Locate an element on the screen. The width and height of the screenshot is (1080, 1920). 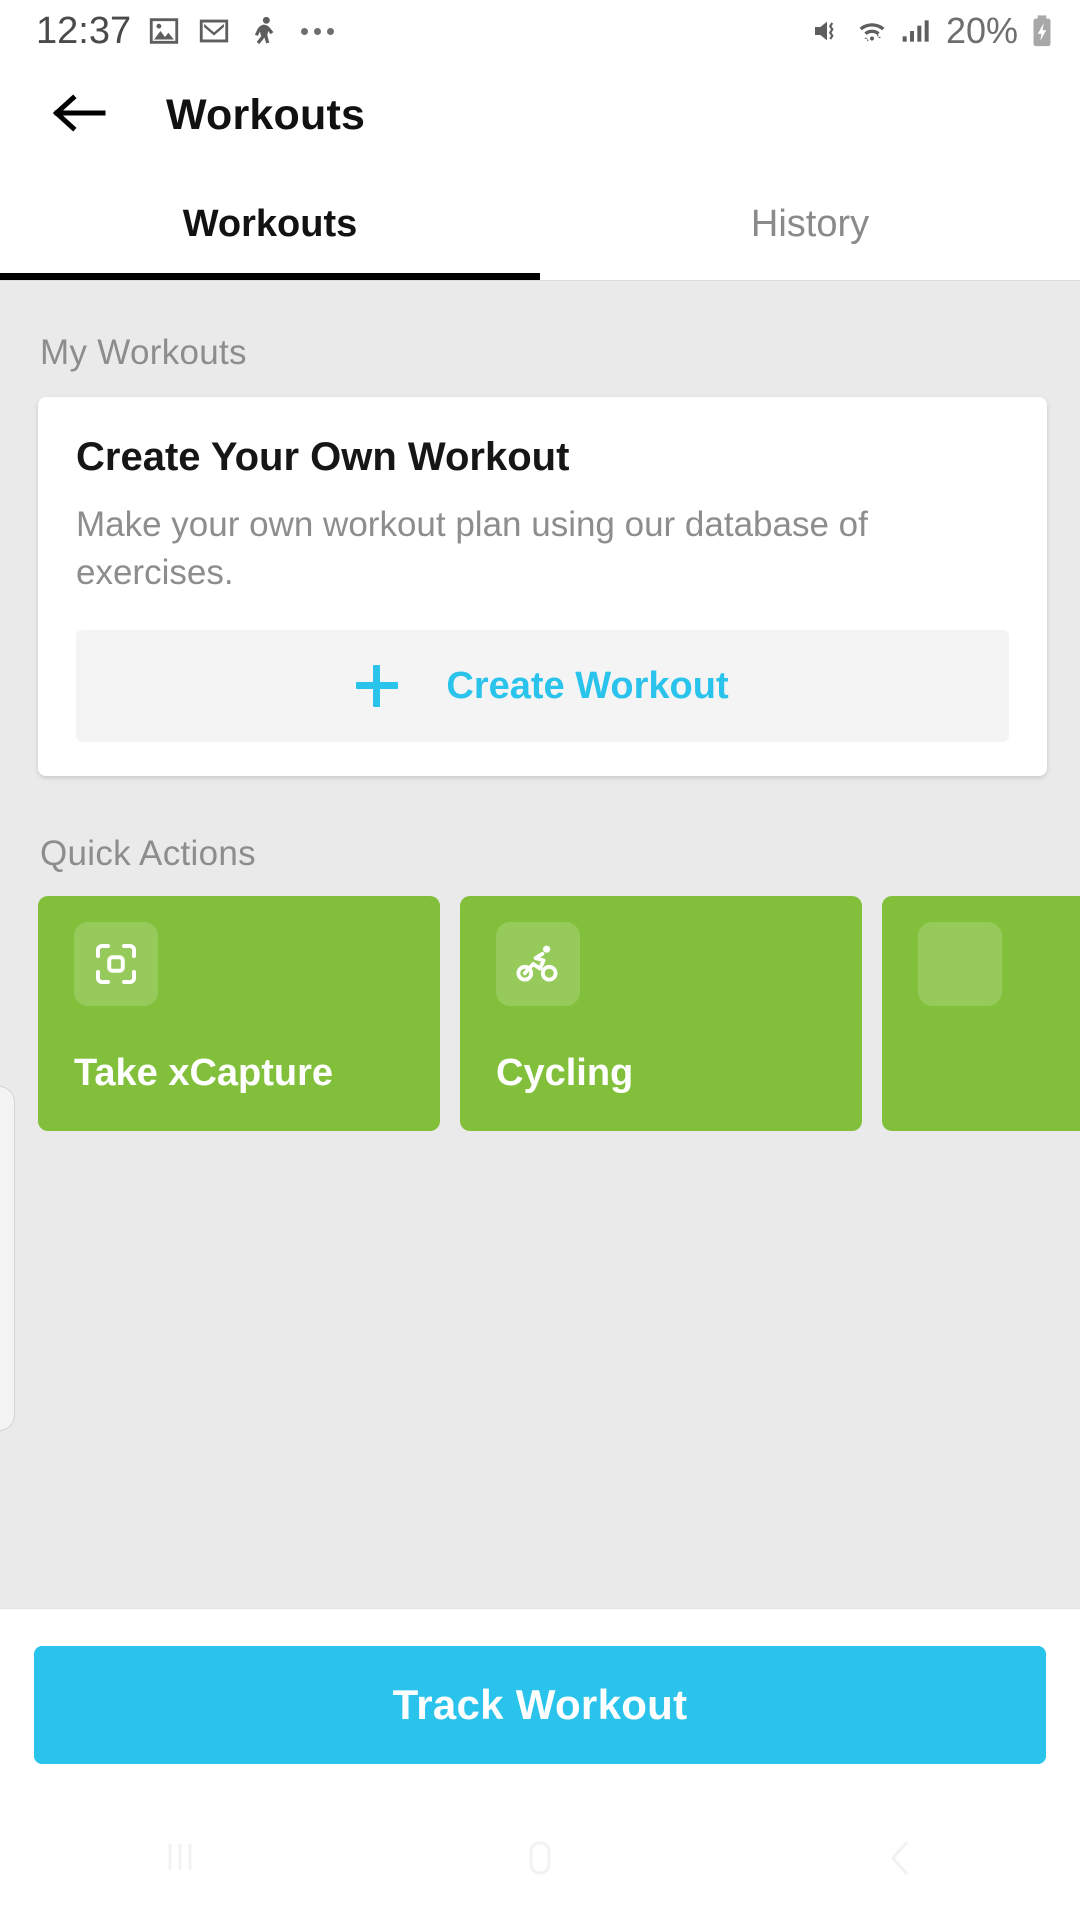
quick-action-icon-placeholder is located at coordinates (960, 964).